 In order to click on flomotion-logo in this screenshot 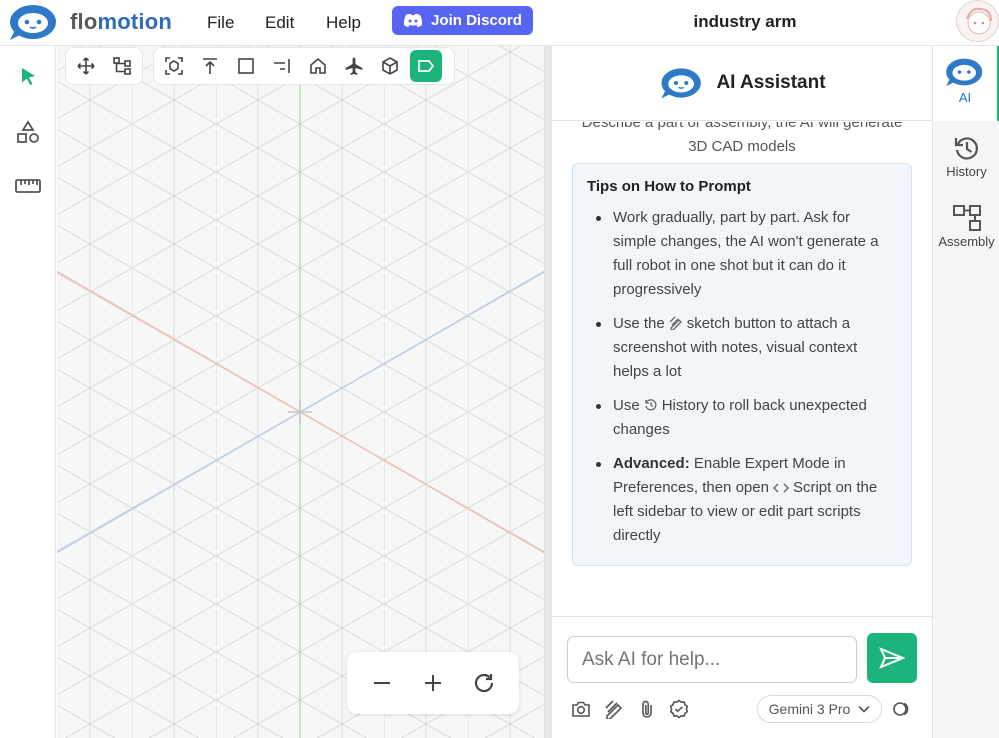, I will do `click(34, 22)`.